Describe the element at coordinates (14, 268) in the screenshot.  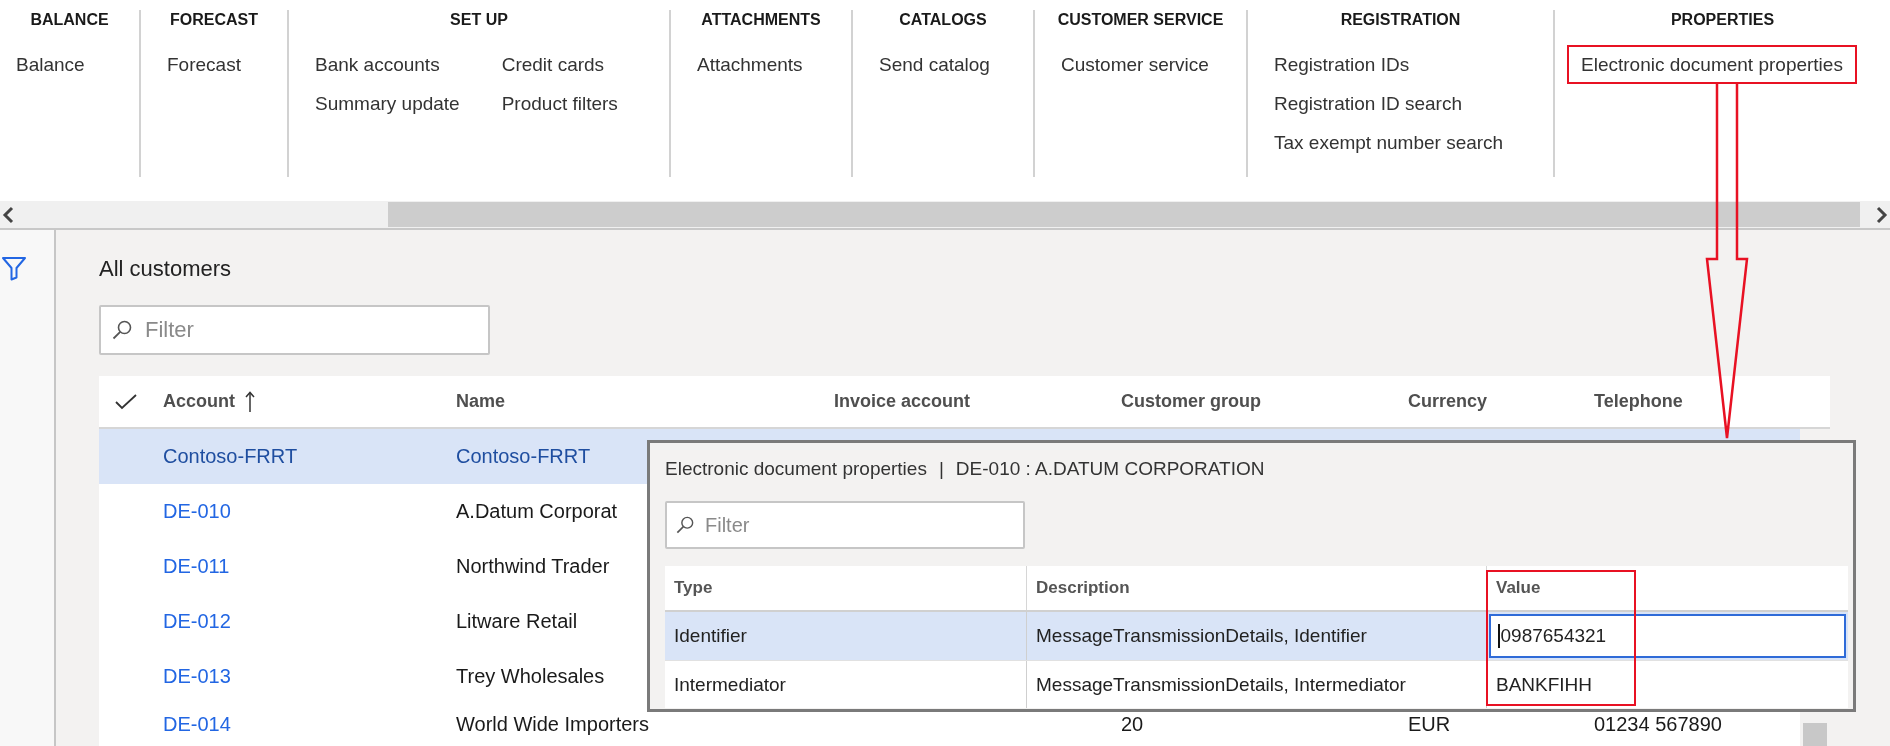
I see `filter-icon` at that location.